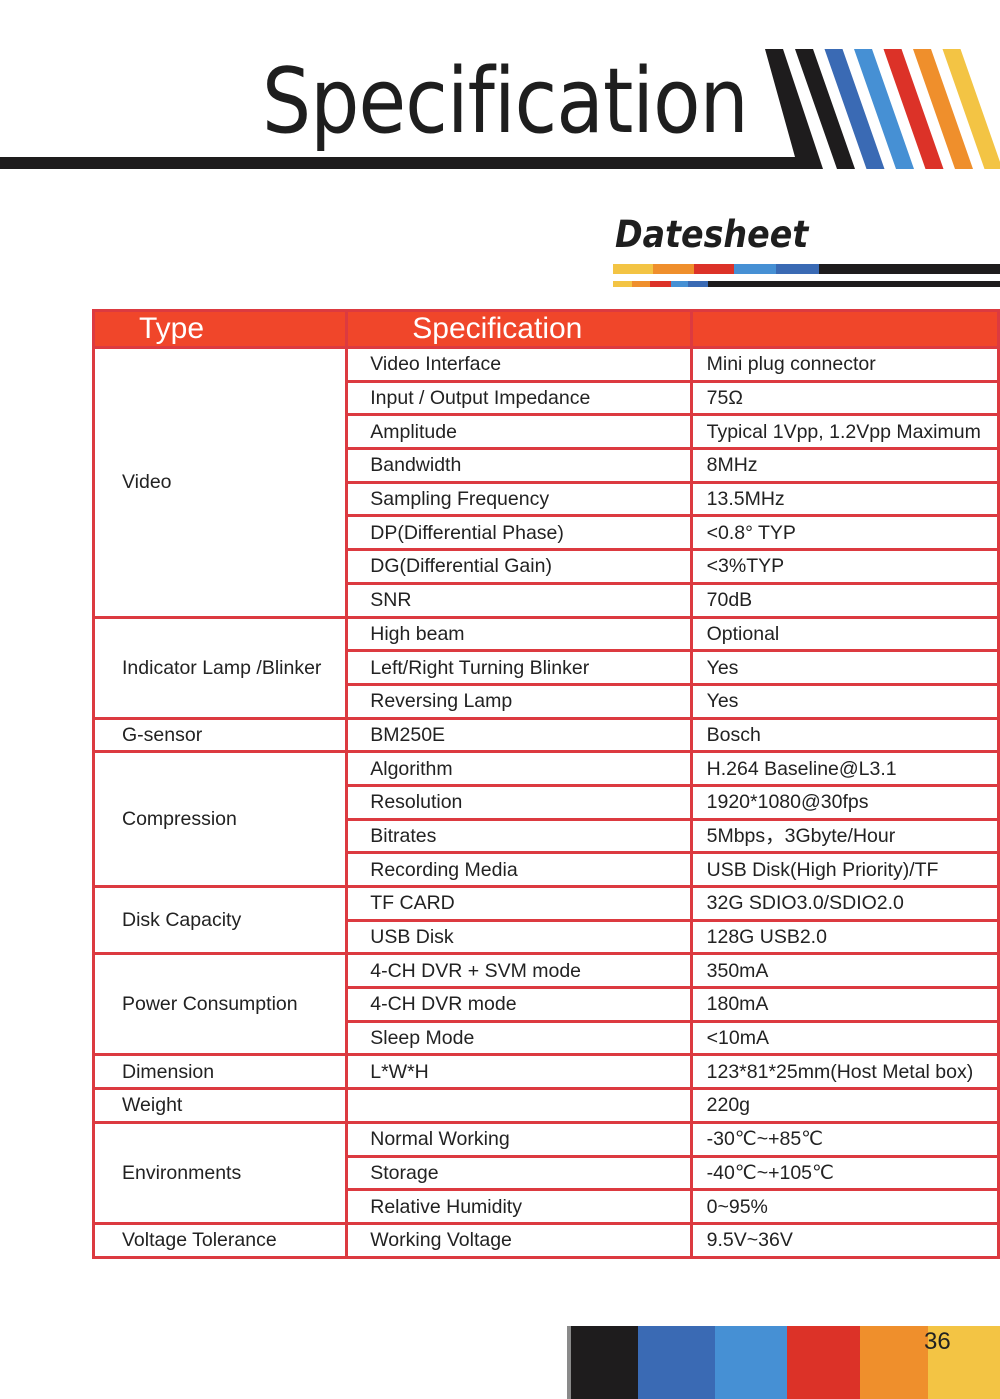 This screenshot has width=1000, height=1399. I want to click on table-row: Indicator Lamp /Blinker High beam Optional, so click(545, 667).